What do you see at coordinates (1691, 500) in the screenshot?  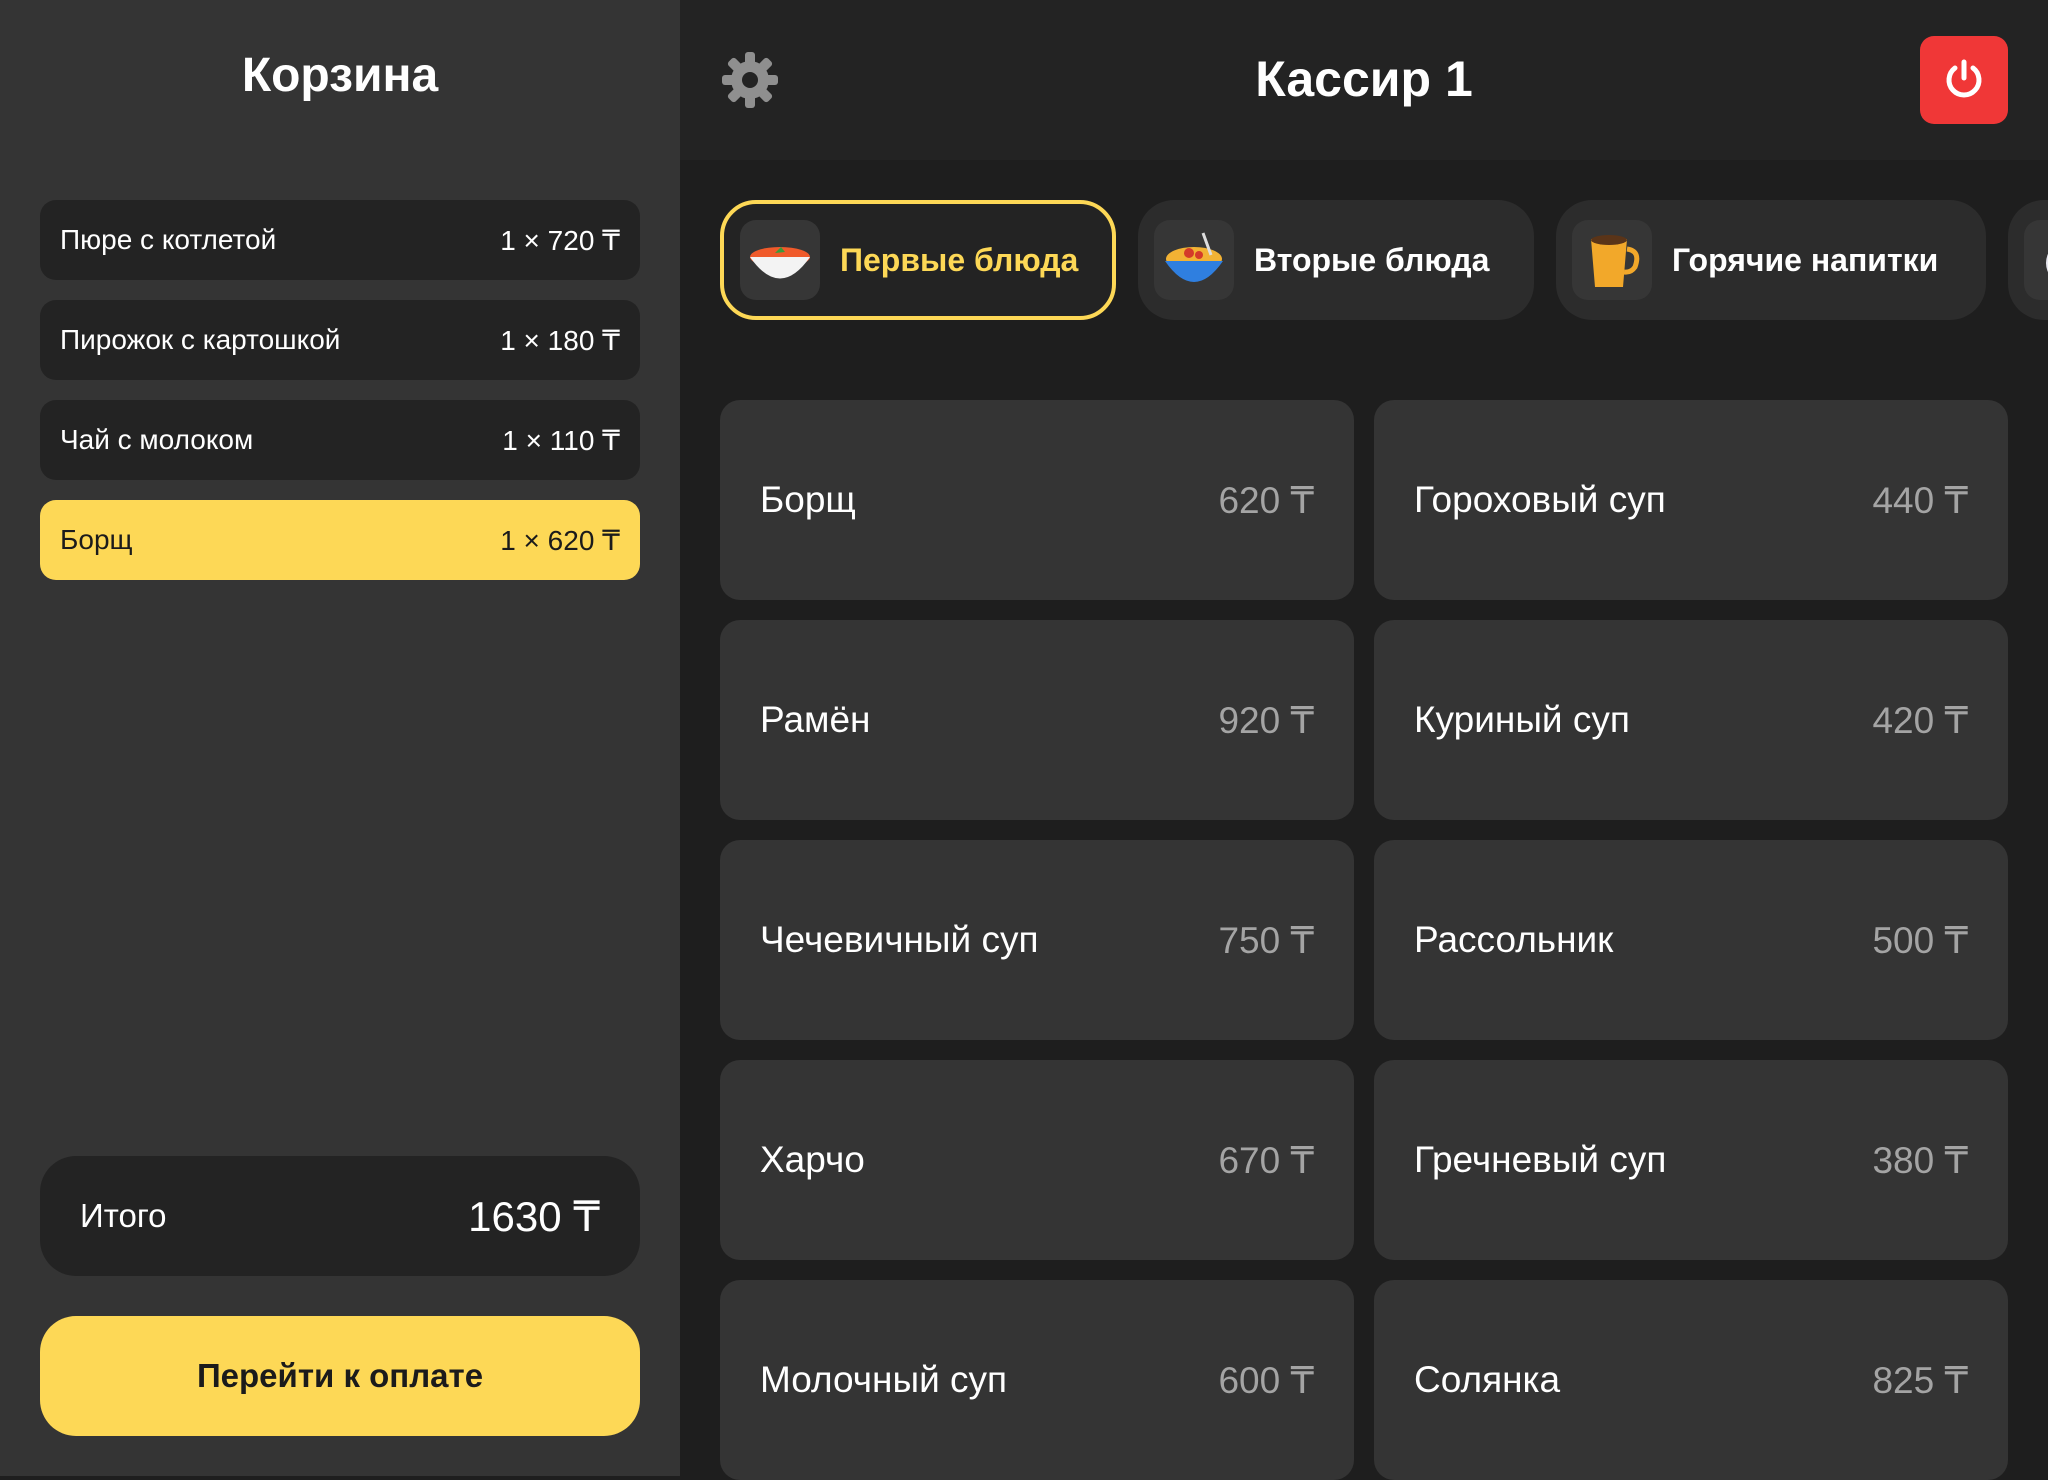 I see `product-card: Гороховый суп 440 ₸` at bounding box center [1691, 500].